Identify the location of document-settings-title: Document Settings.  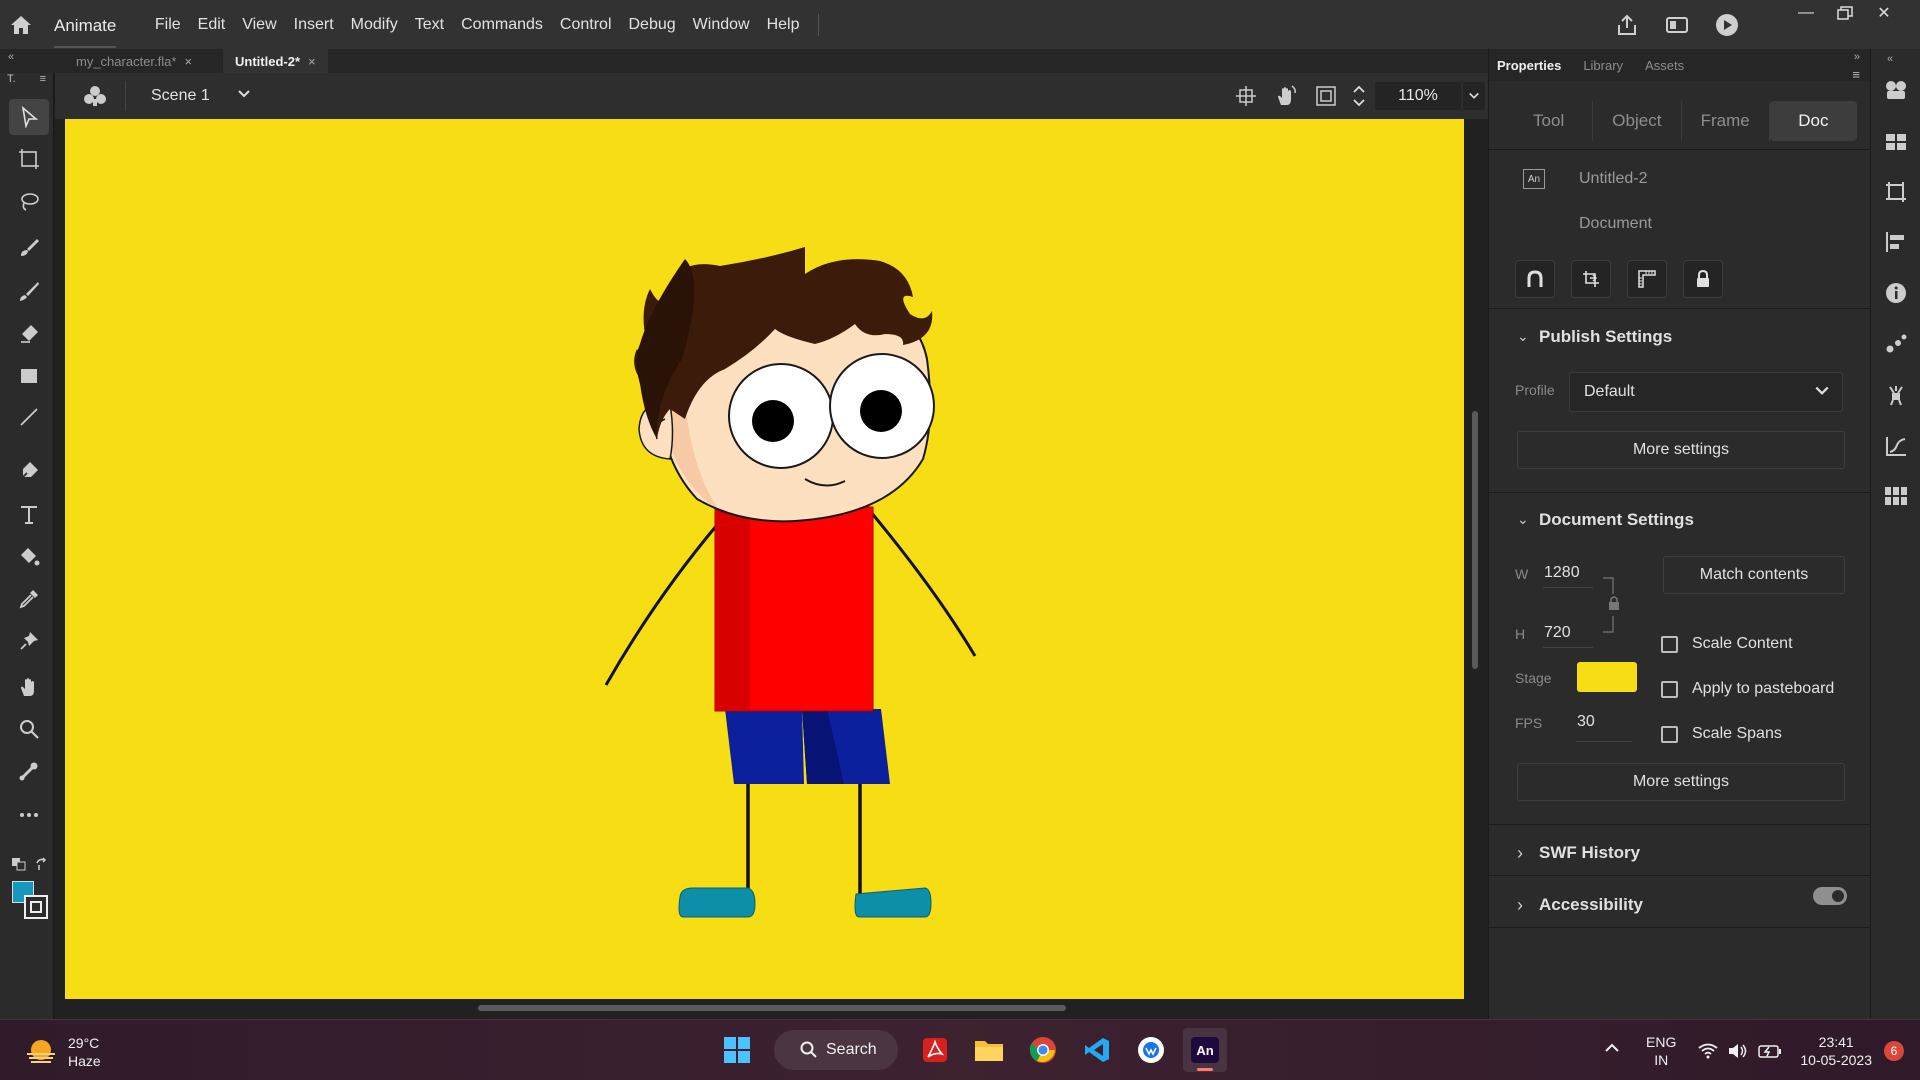
(1616, 520).